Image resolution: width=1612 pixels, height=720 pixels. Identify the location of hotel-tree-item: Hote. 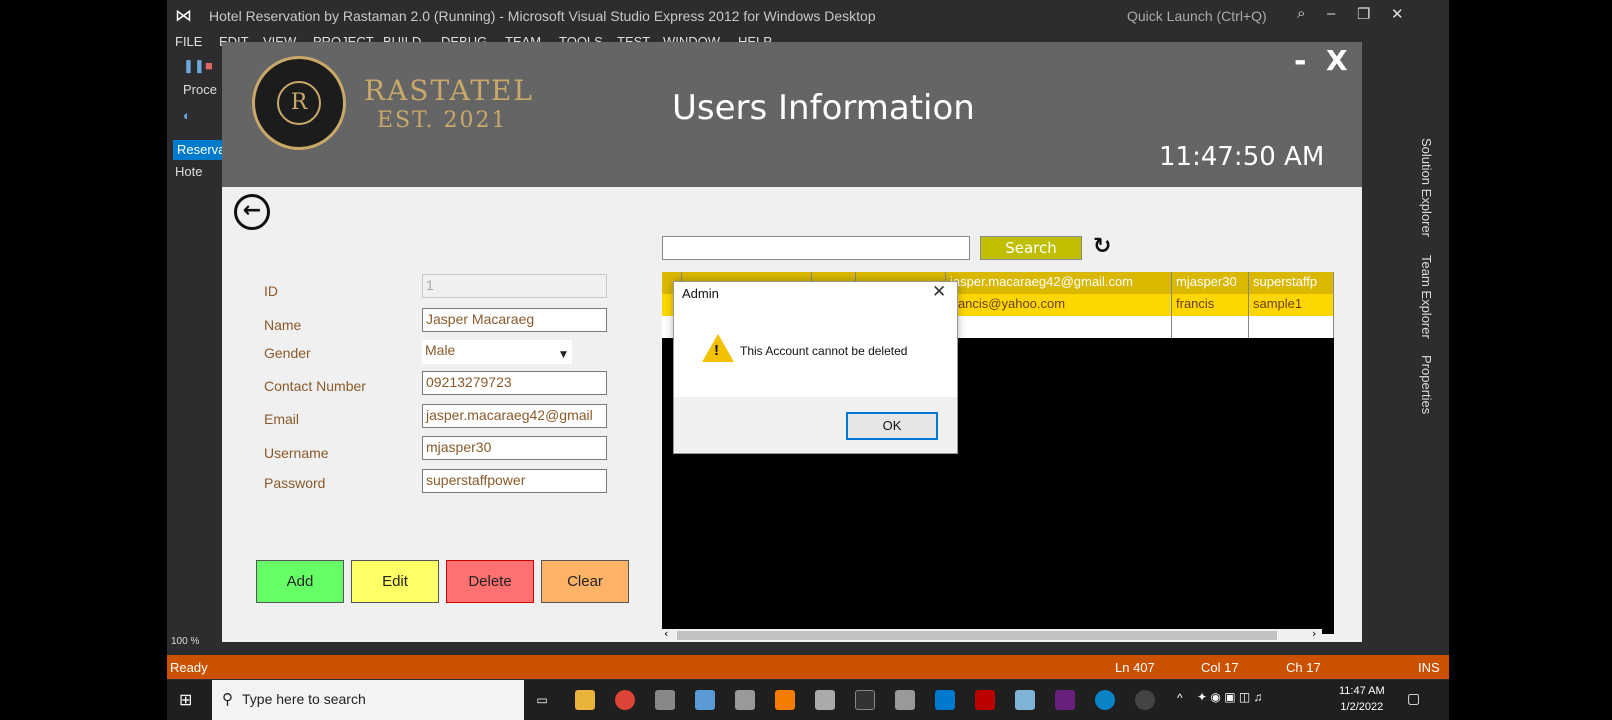
(188, 171).